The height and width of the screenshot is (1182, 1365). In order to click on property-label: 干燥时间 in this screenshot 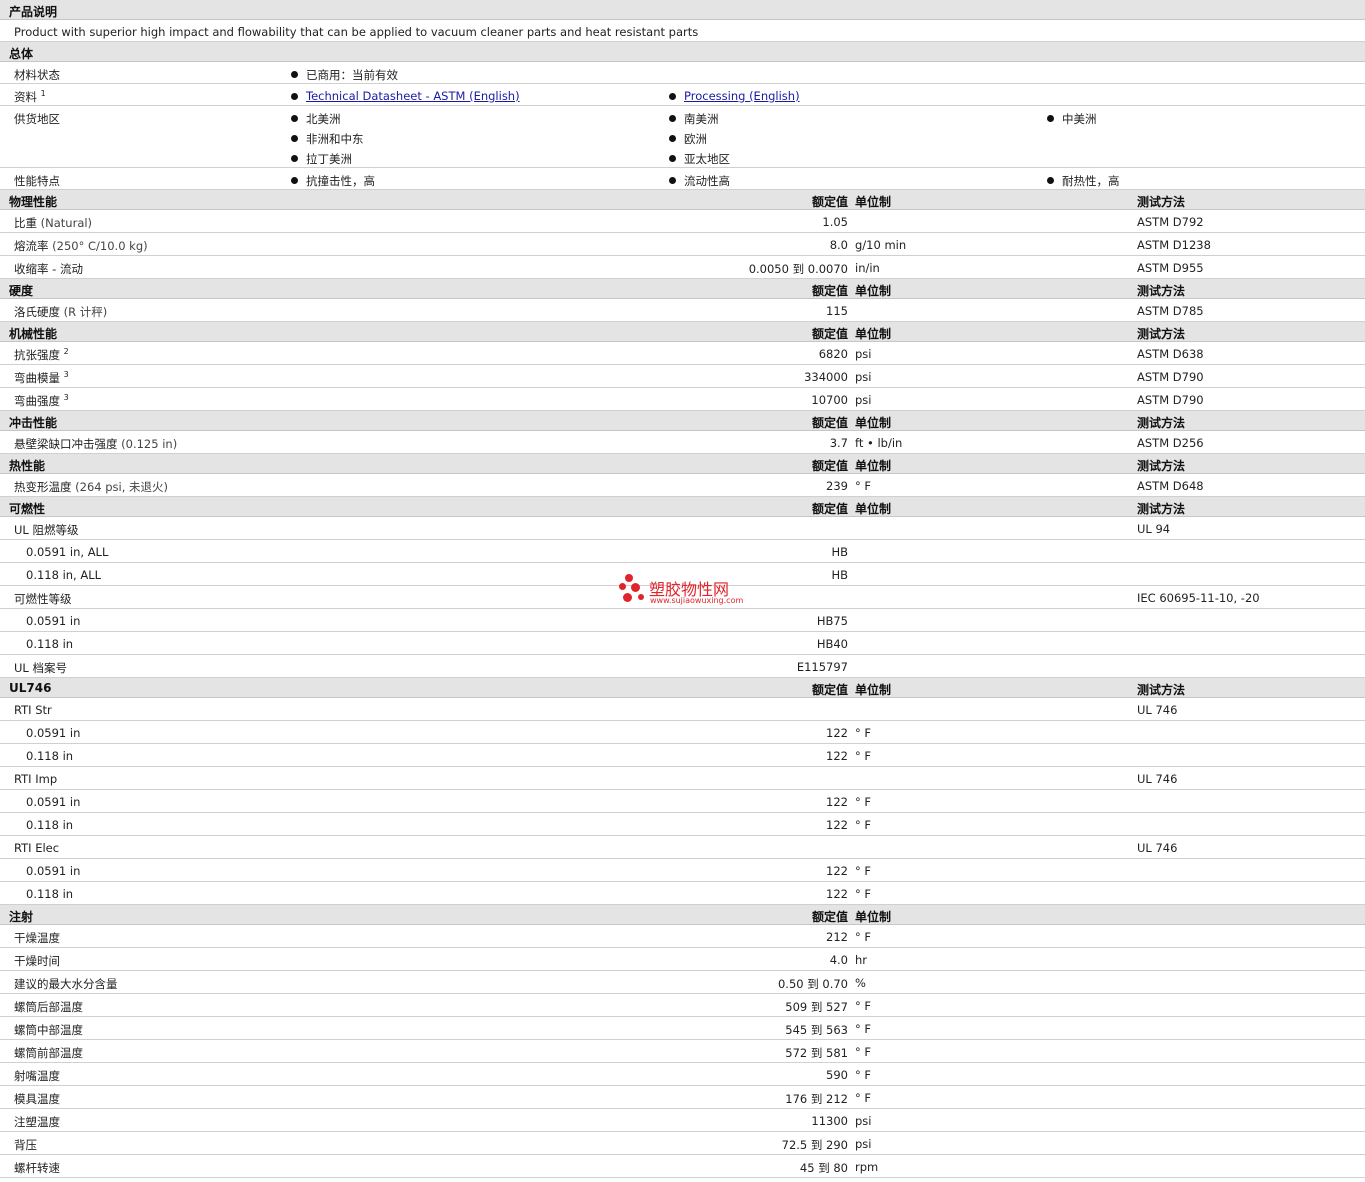, I will do `click(37, 961)`.